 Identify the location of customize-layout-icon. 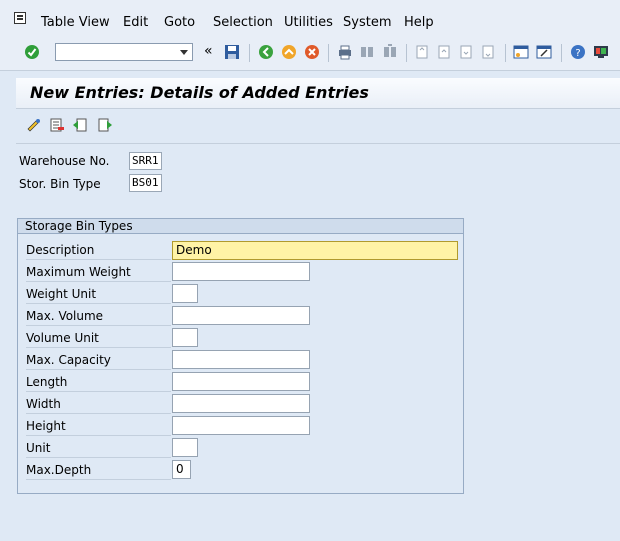
(601, 52).